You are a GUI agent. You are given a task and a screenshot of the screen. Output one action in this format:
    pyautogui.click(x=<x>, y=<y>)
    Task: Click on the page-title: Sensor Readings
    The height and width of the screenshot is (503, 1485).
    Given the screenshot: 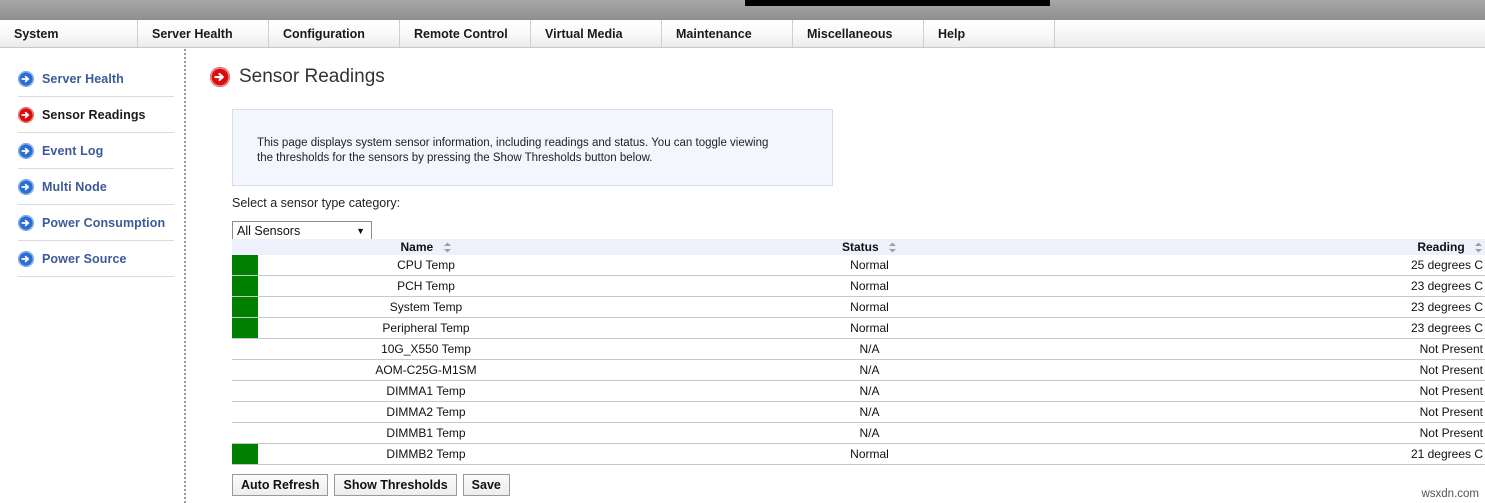 What is the action you would take?
    pyautogui.click(x=297, y=77)
    